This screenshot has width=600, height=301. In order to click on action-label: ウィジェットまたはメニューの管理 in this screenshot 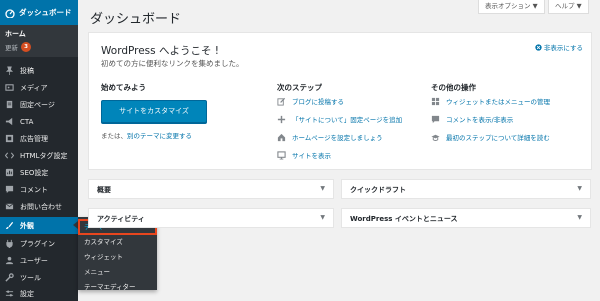, I will do `click(498, 102)`.